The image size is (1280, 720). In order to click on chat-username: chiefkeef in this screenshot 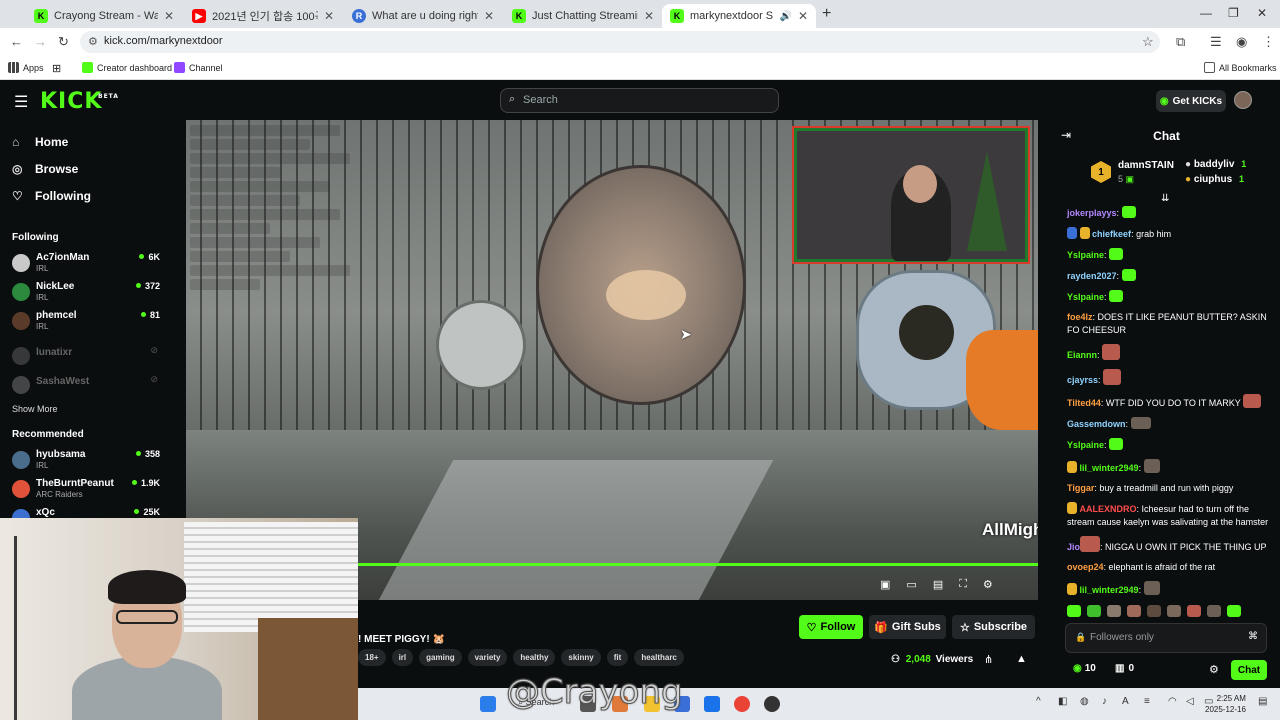, I will do `click(1111, 234)`.